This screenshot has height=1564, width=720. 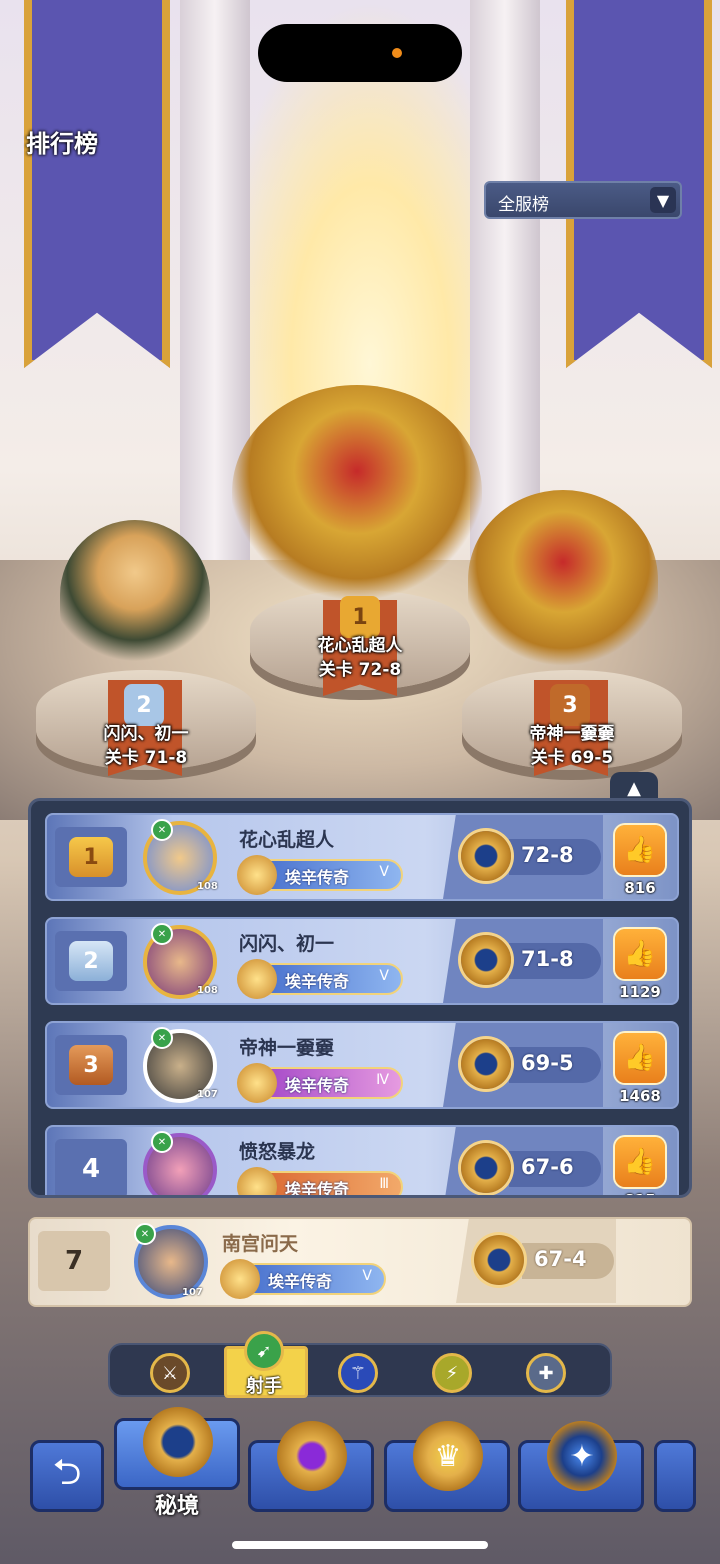 I want to click on return-arrow-icon: ⮌, so click(x=67, y=1472).